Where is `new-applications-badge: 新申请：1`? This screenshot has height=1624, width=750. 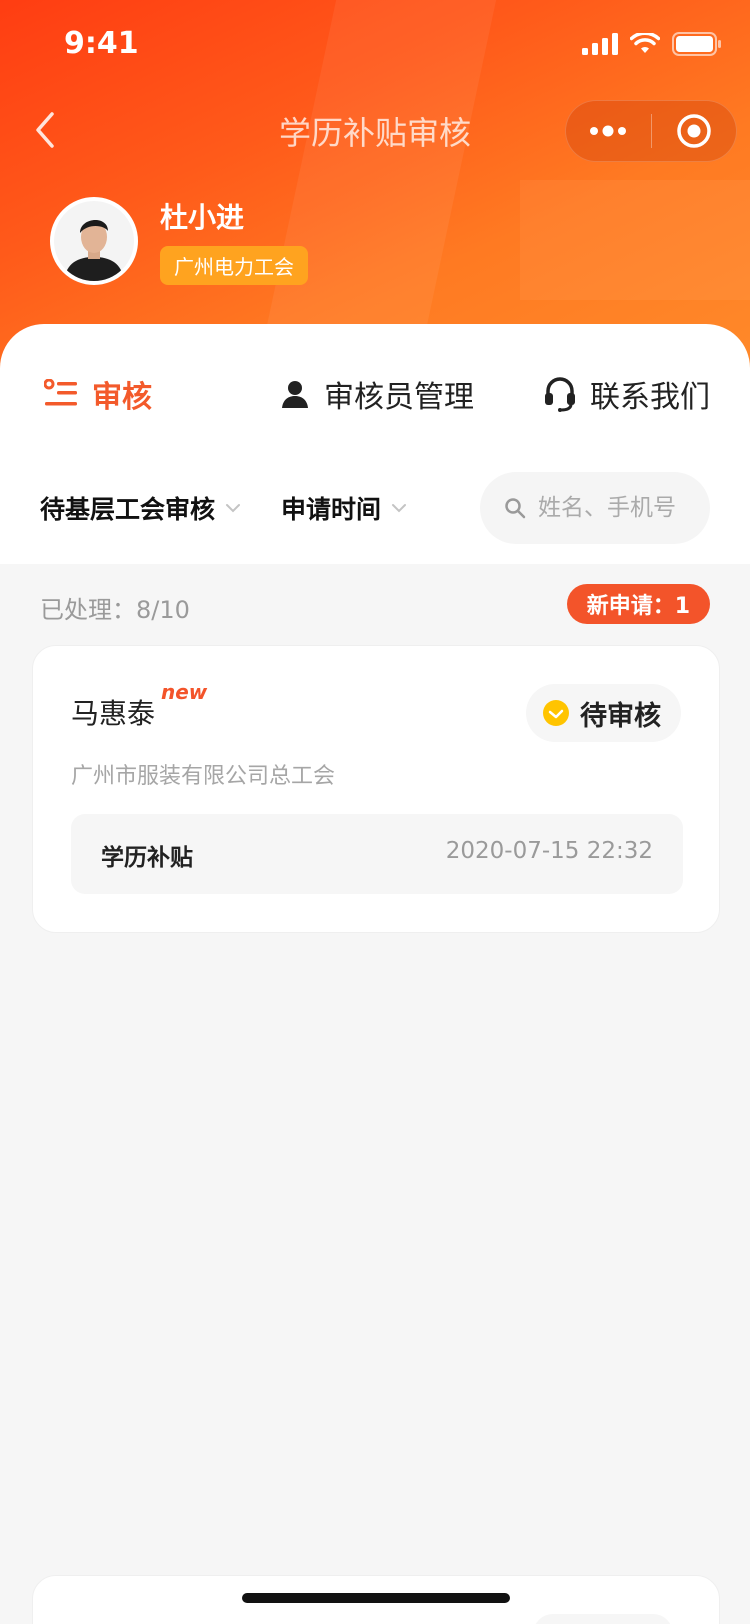
new-applications-badge: 新申请：1 is located at coordinates (638, 604).